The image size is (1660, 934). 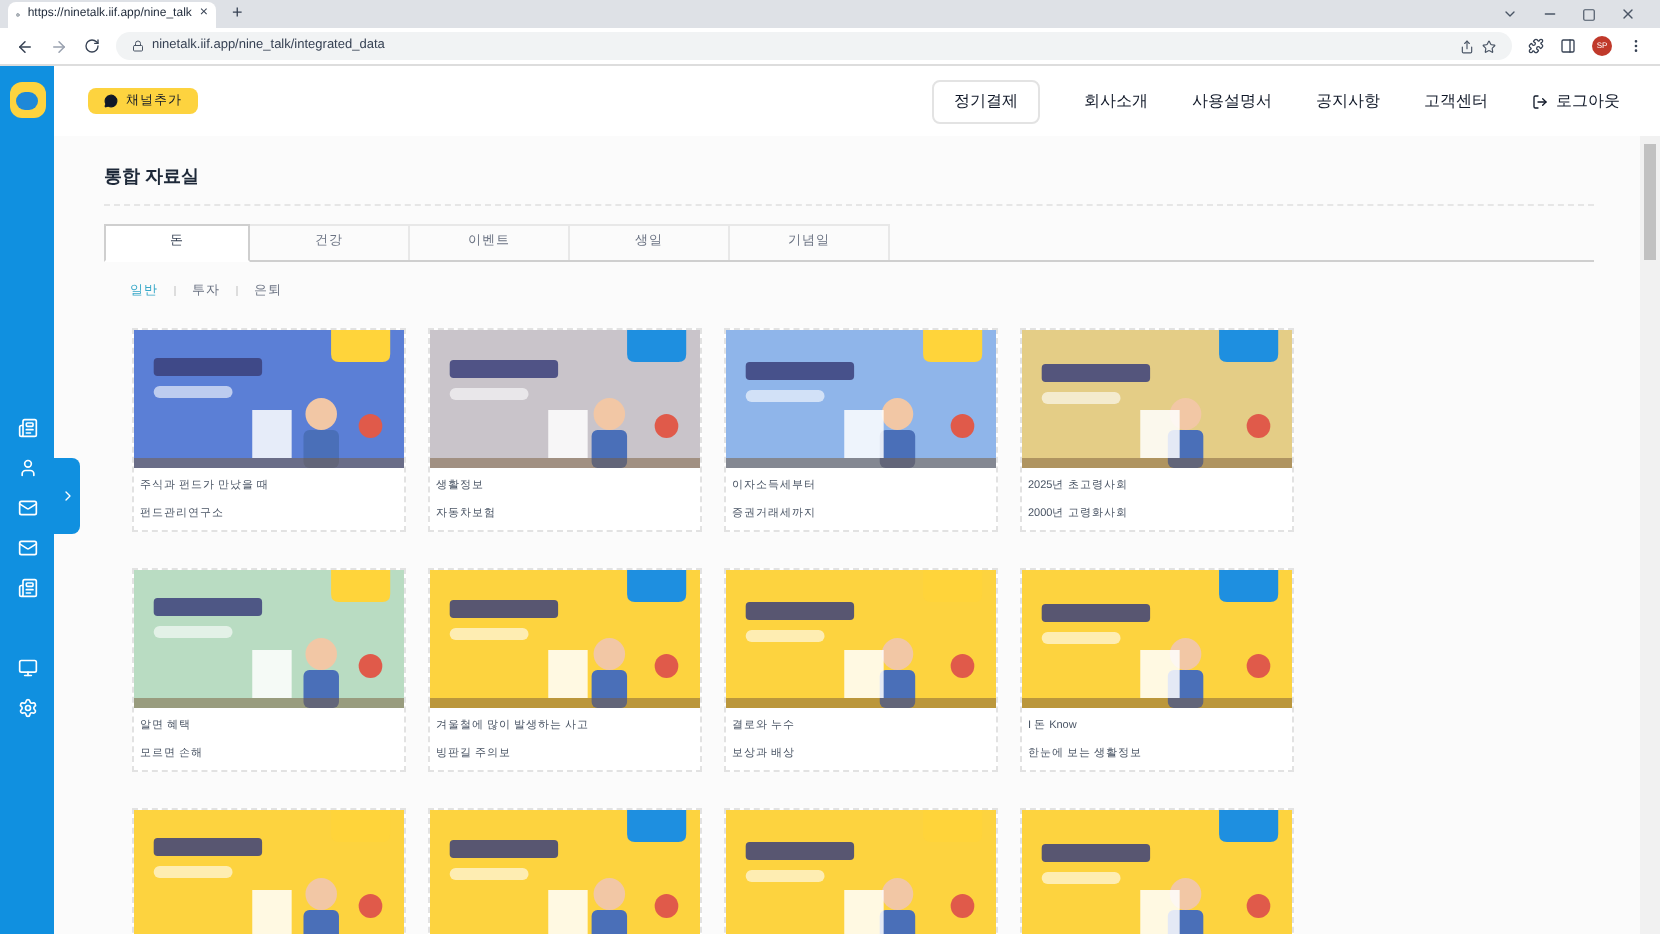 What do you see at coordinates (1232, 101) in the screenshot?
I see `nav-link: 사용설명서` at bounding box center [1232, 101].